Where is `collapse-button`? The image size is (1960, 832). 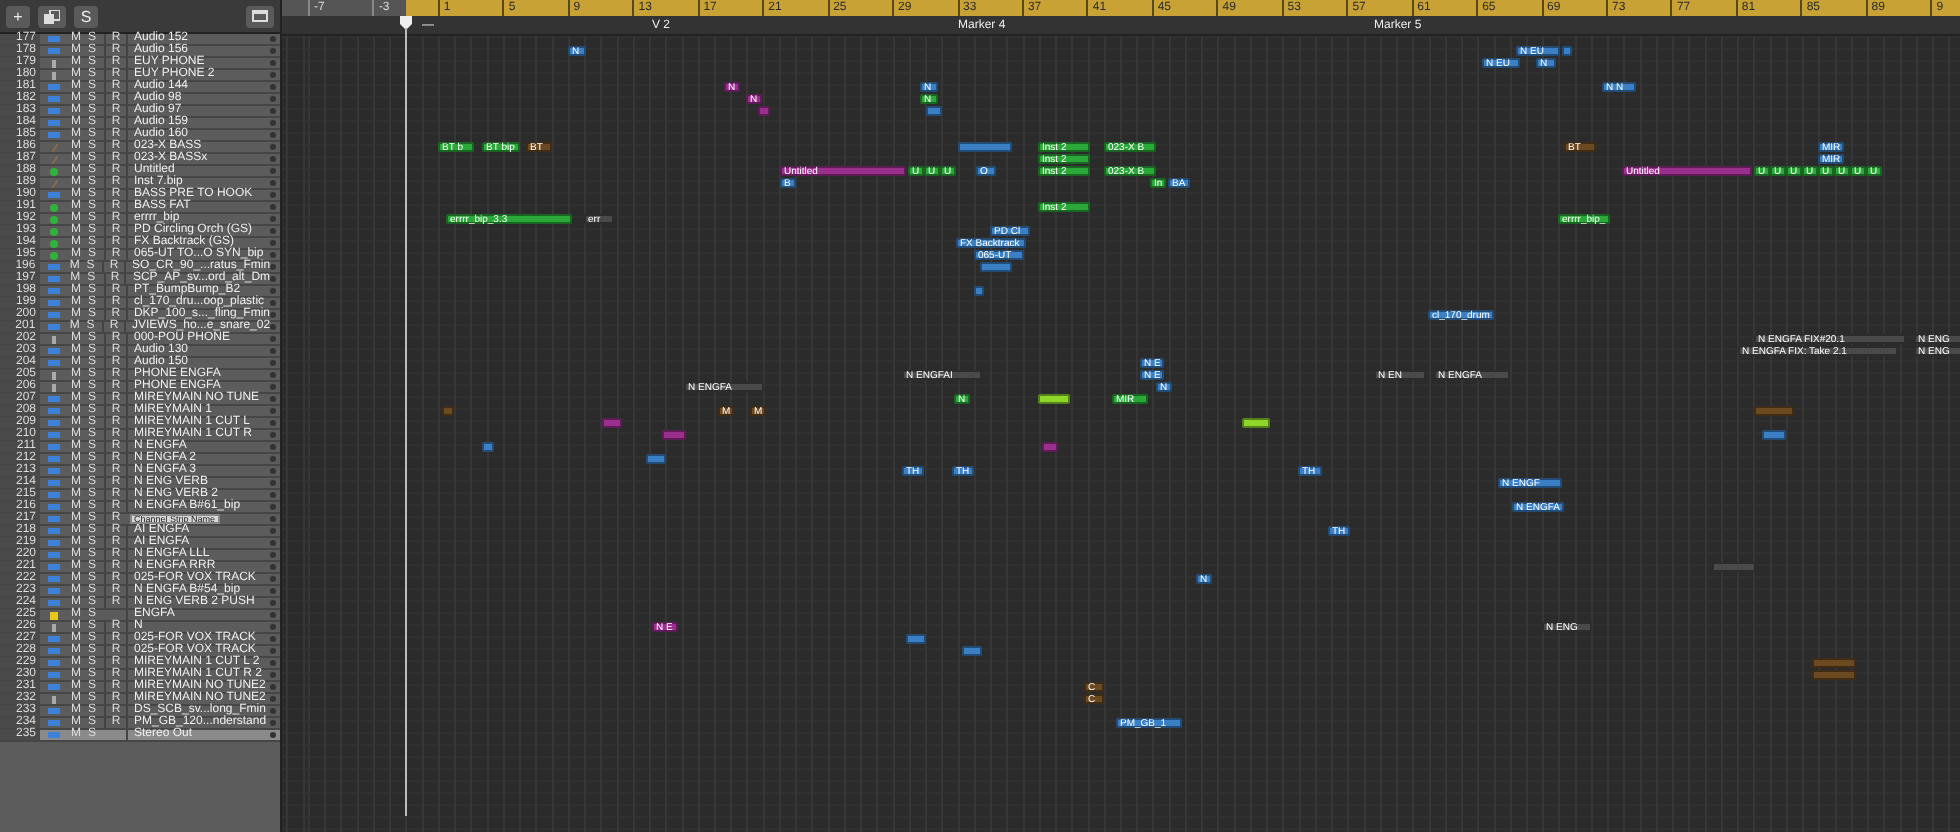 collapse-button is located at coordinates (260, 16).